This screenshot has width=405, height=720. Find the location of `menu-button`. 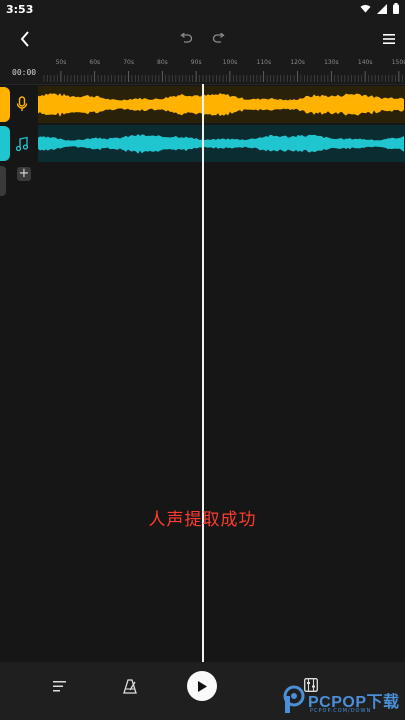

menu-button is located at coordinates (389, 39).